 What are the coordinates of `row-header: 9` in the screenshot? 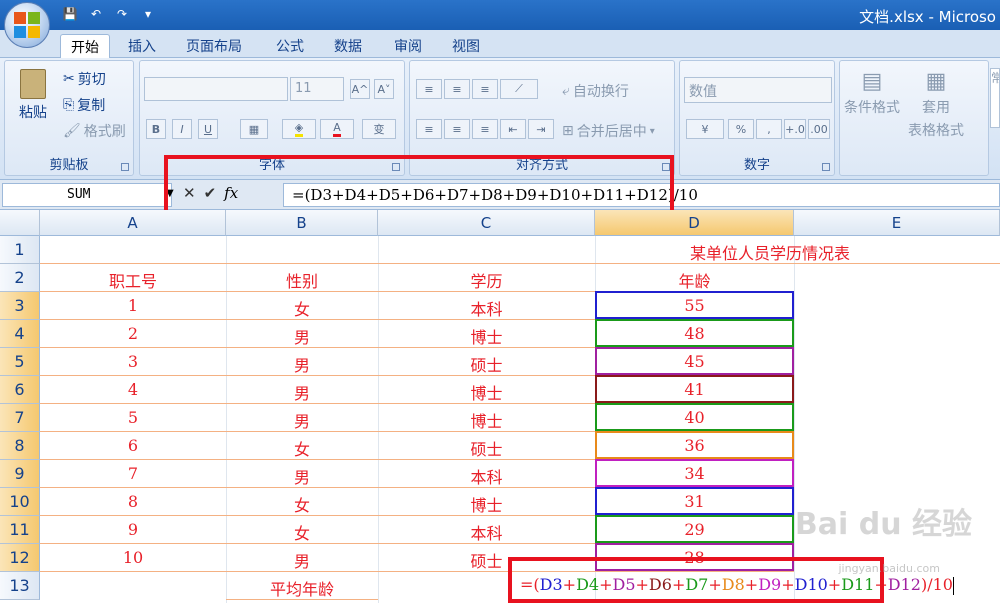 It's located at (20, 474).